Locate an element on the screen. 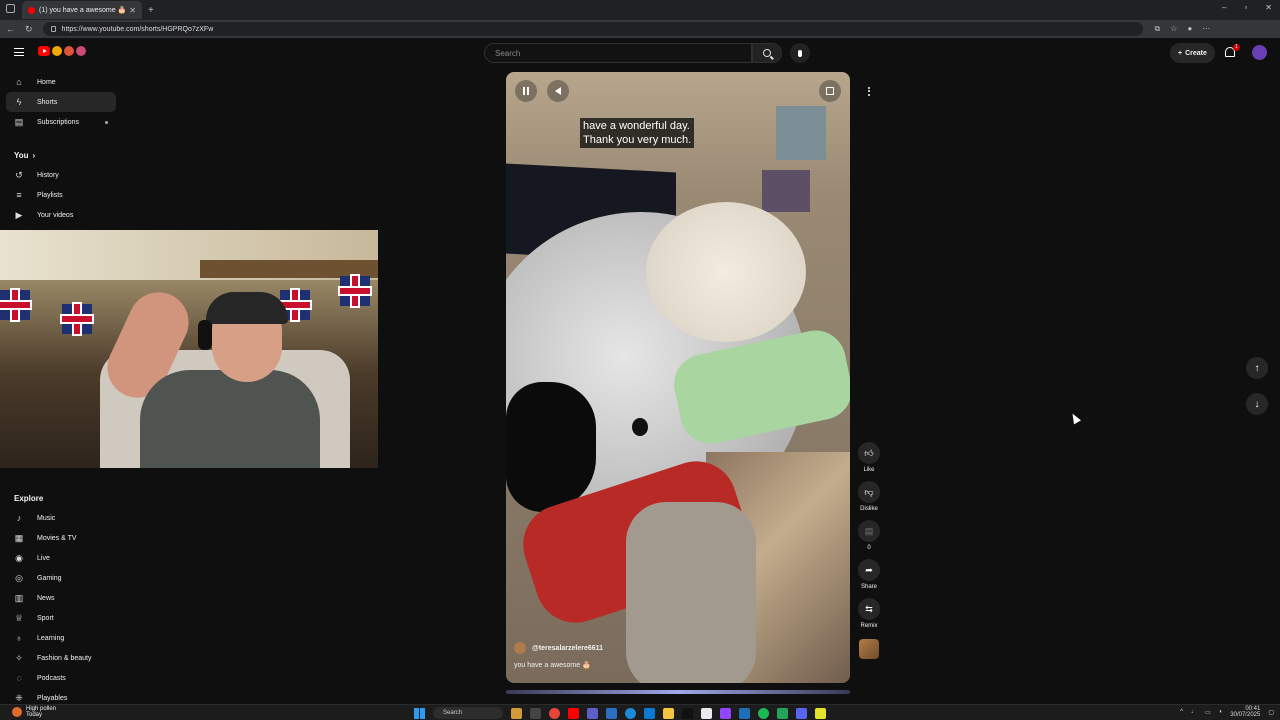  sidebar-item-subscriptions: ▤ Subscriptions is located at coordinates (61, 122).